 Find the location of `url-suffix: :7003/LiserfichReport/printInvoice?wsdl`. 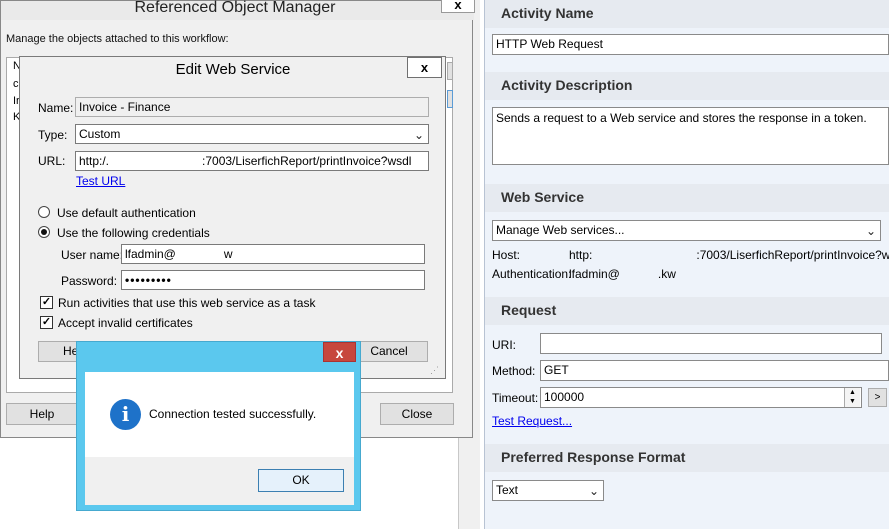

url-suffix: :7003/LiserfichReport/printInvoice?wsdl is located at coordinates (307, 161).